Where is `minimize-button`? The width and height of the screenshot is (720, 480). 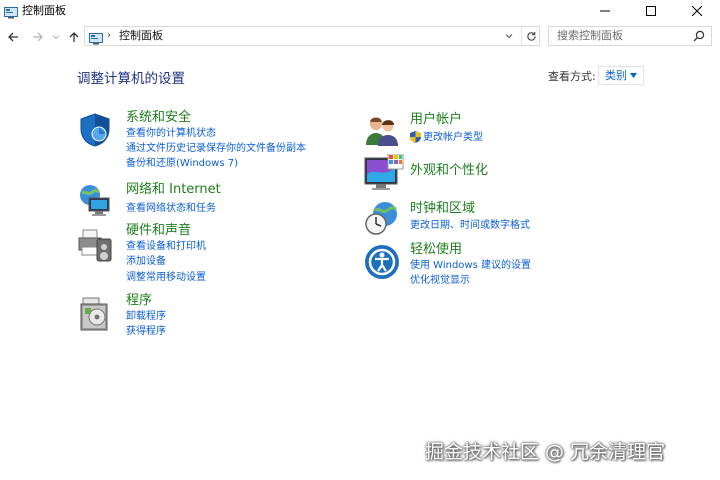 minimize-button is located at coordinates (605, 11).